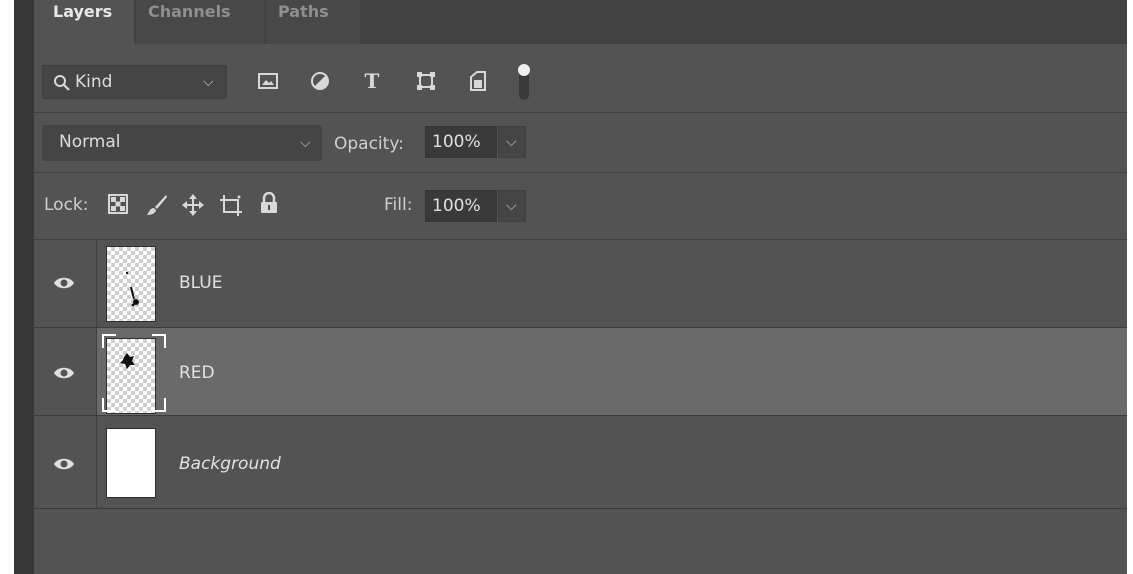  Describe the element at coordinates (94, 82) in the screenshot. I see `filter-kind-label: Kind` at that location.